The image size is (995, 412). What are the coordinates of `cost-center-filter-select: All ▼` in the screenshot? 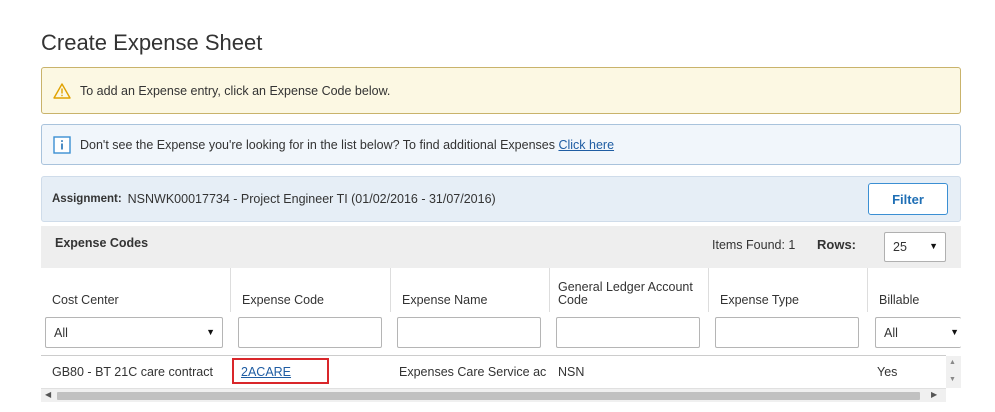 It's located at (134, 332).